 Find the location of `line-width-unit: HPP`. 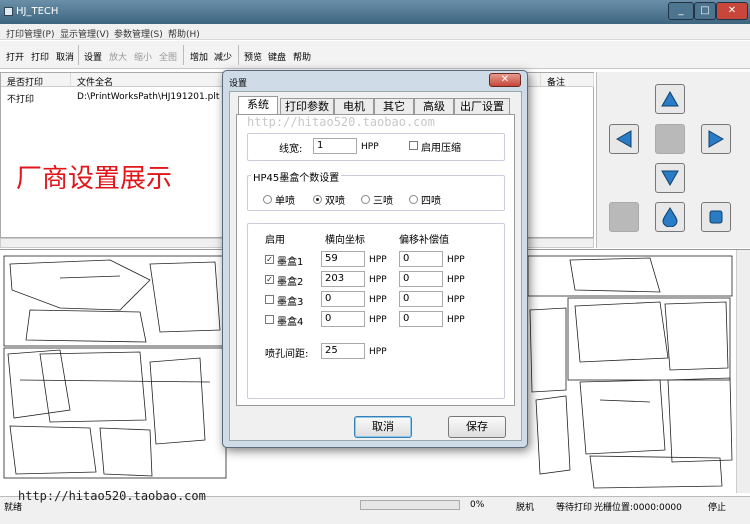

line-width-unit: HPP is located at coordinates (370, 147).